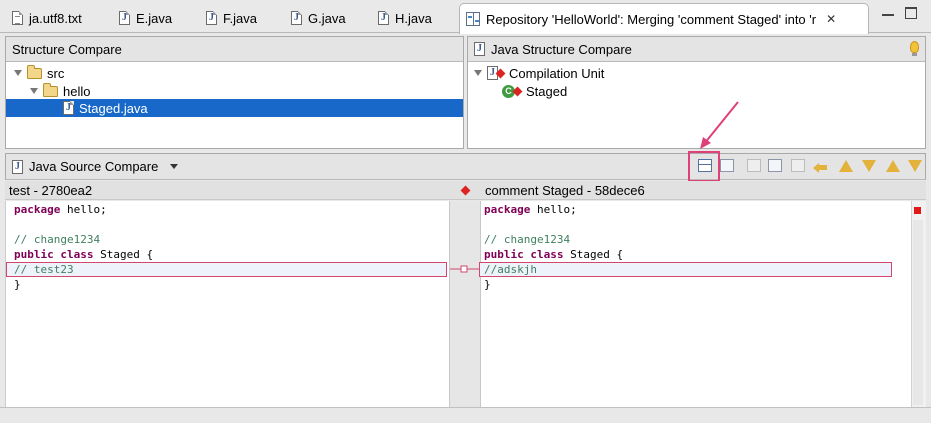 This screenshot has width=931, height=423. Describe the element at coordinates (67, 49) in the screenshot. I see `pane-title: Structure Compare` at that location.